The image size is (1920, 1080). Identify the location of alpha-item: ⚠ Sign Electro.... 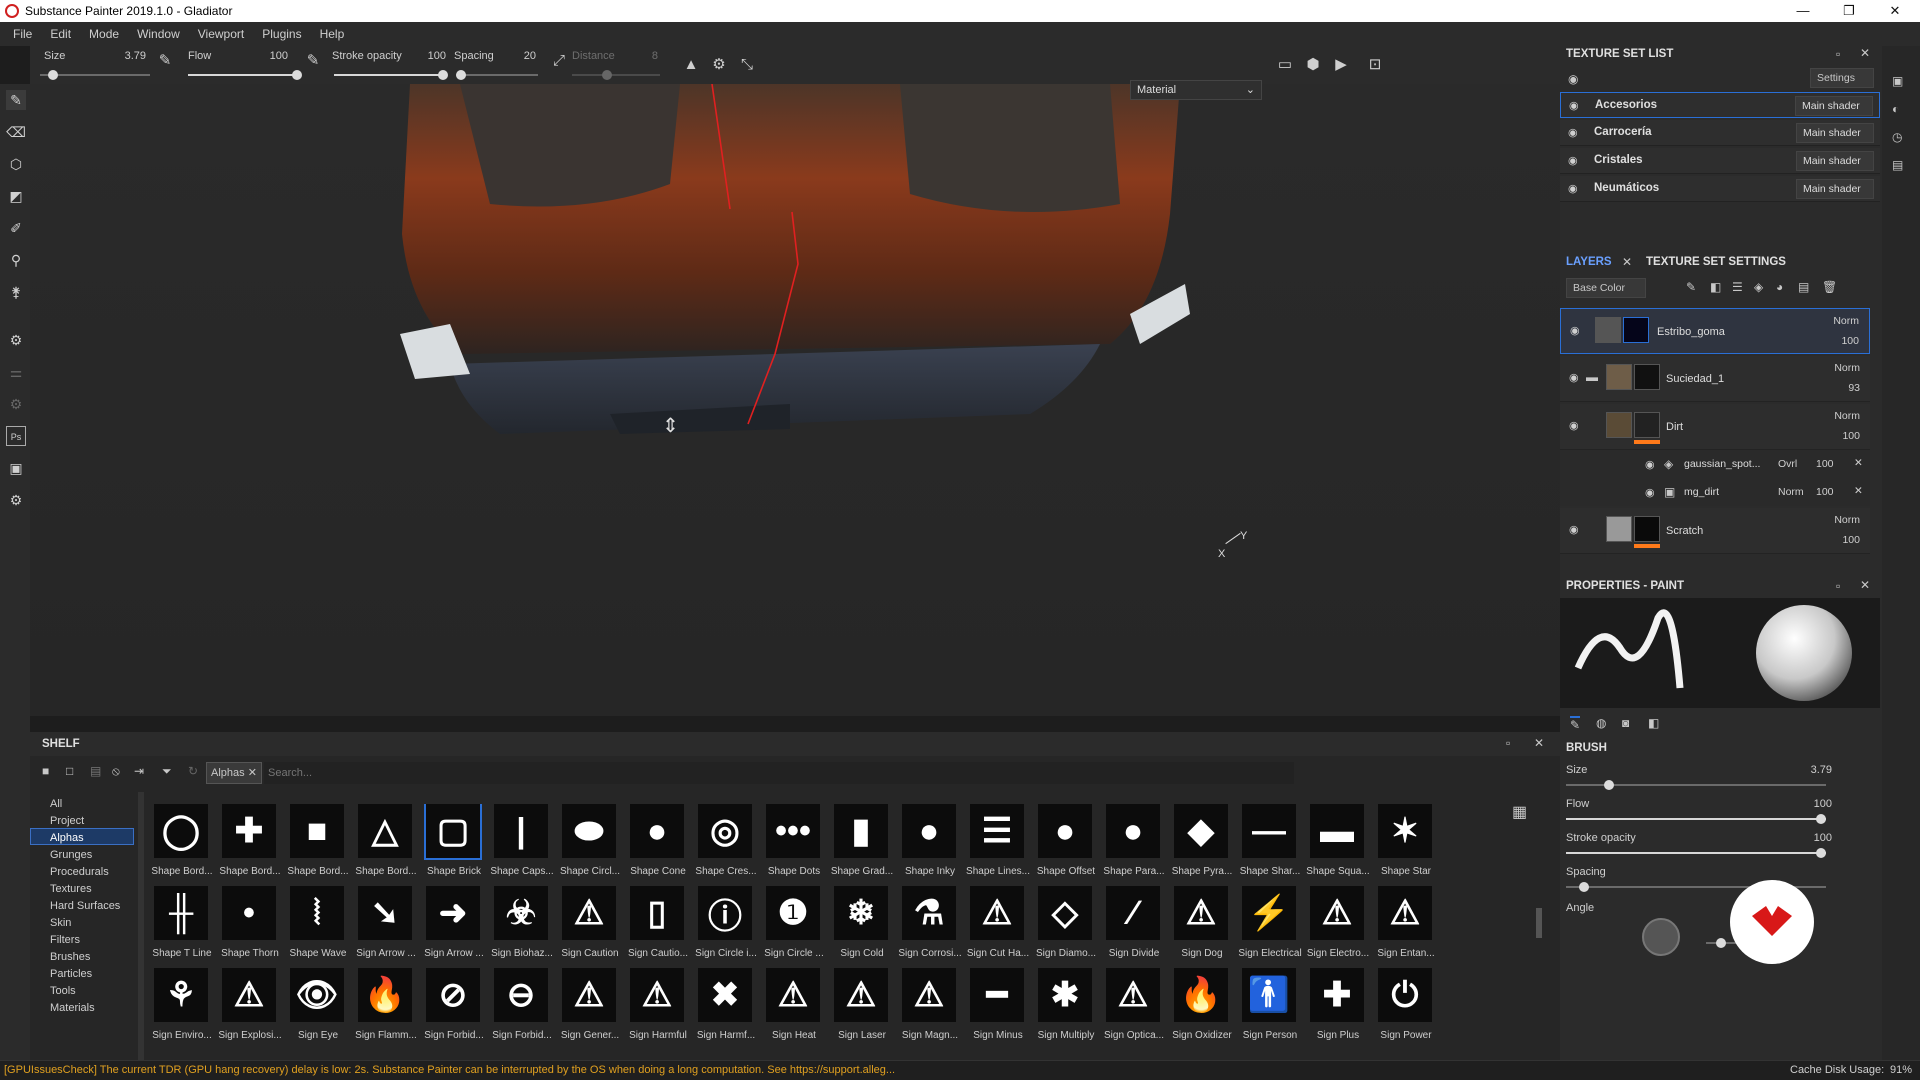
(1336, 927).